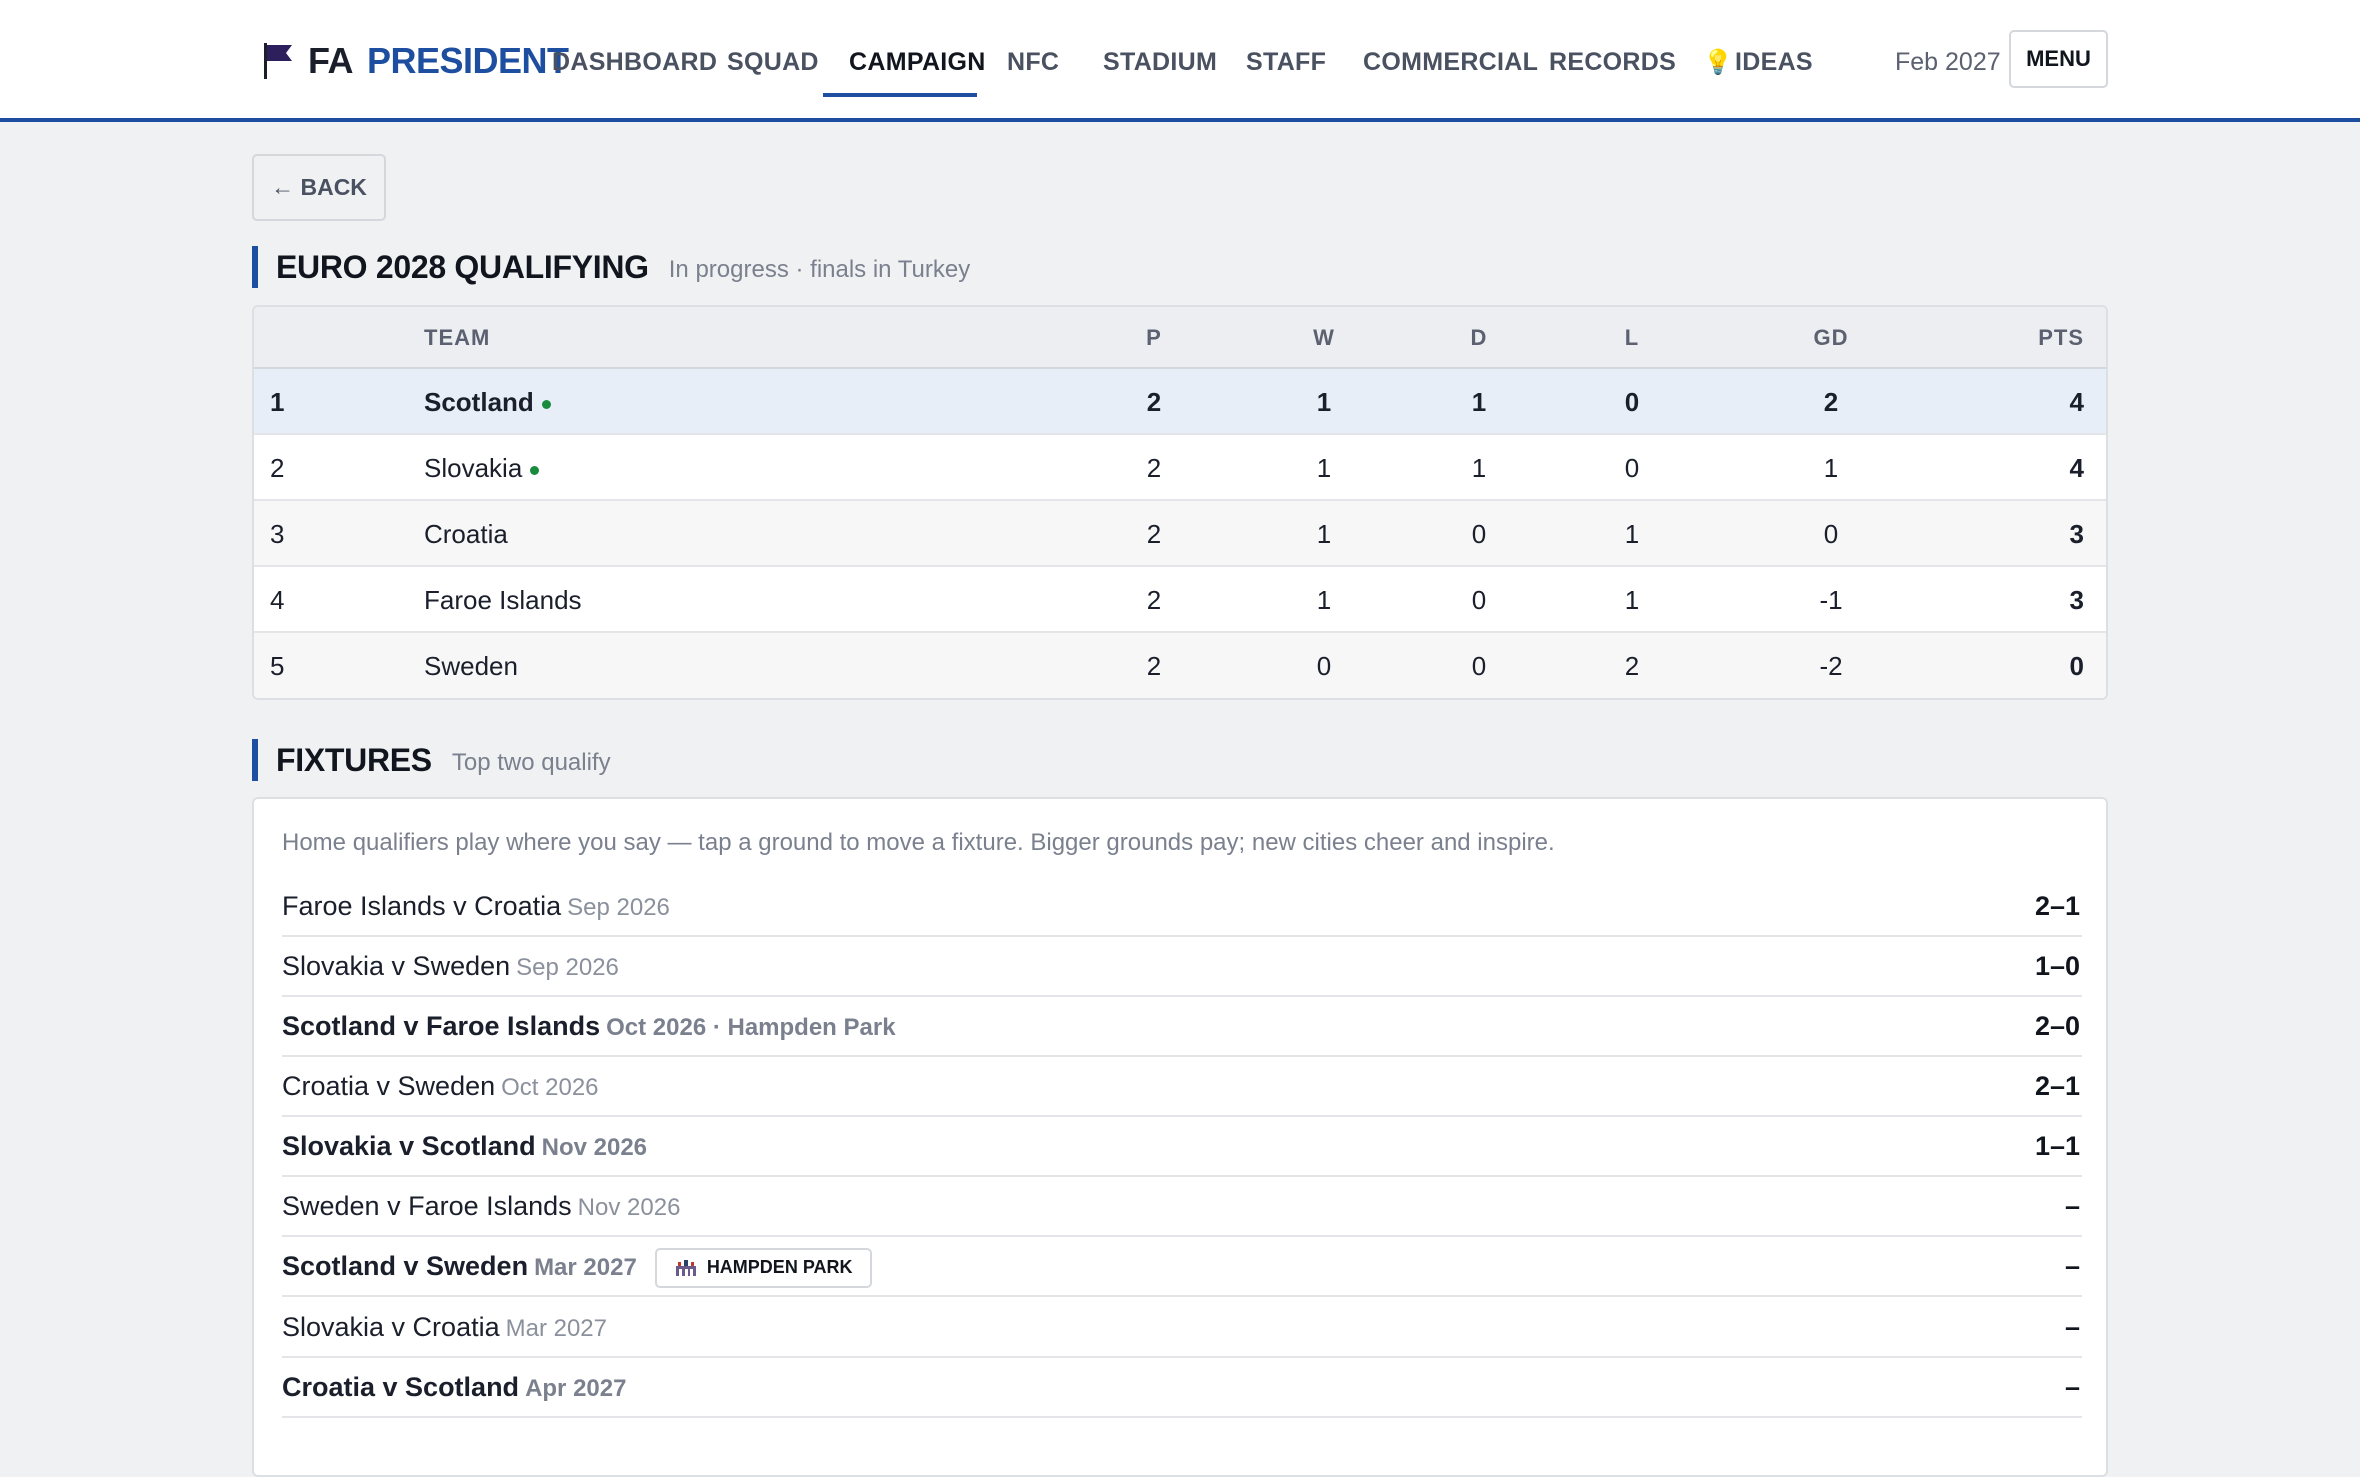 The image size is (2360, 1477). Describe the element at coordinates (1450, 62) in the screenshot. I see `nav-commercial: COMMERCIAL` at that location.